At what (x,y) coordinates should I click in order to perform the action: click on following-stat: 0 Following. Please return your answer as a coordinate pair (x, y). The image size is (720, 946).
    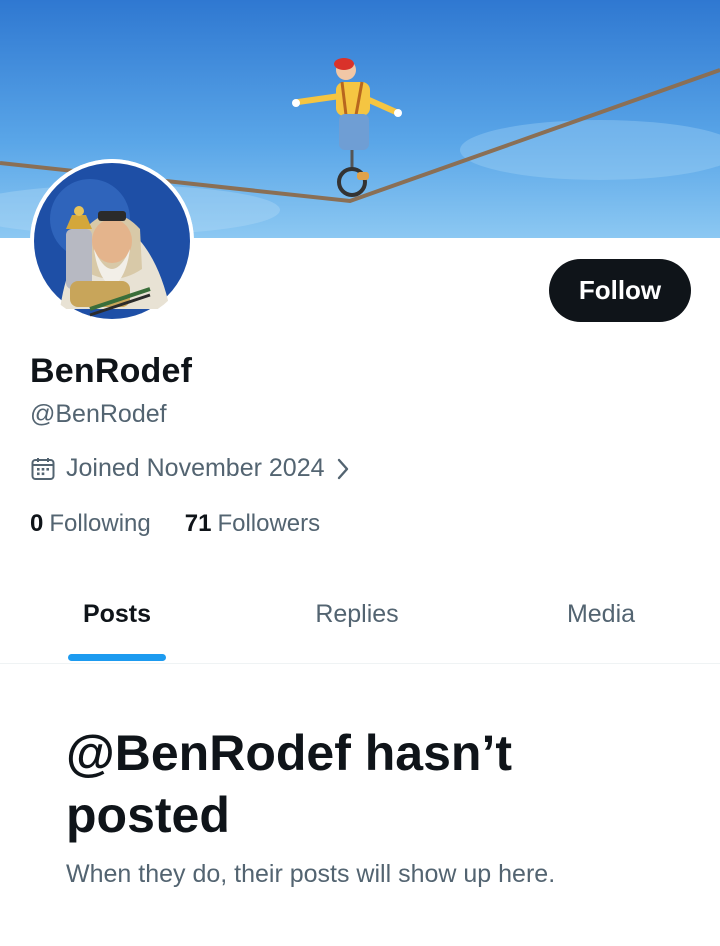
    Looking at the image, I should click on (90, 524).